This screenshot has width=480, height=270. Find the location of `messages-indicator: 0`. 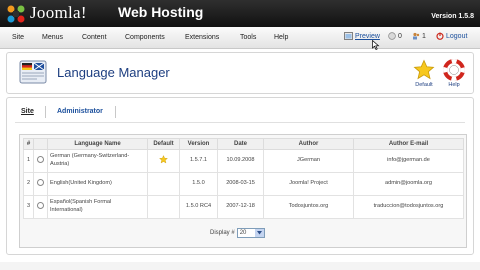

messages-indicator: 0 is located at coordinates (395, 36).